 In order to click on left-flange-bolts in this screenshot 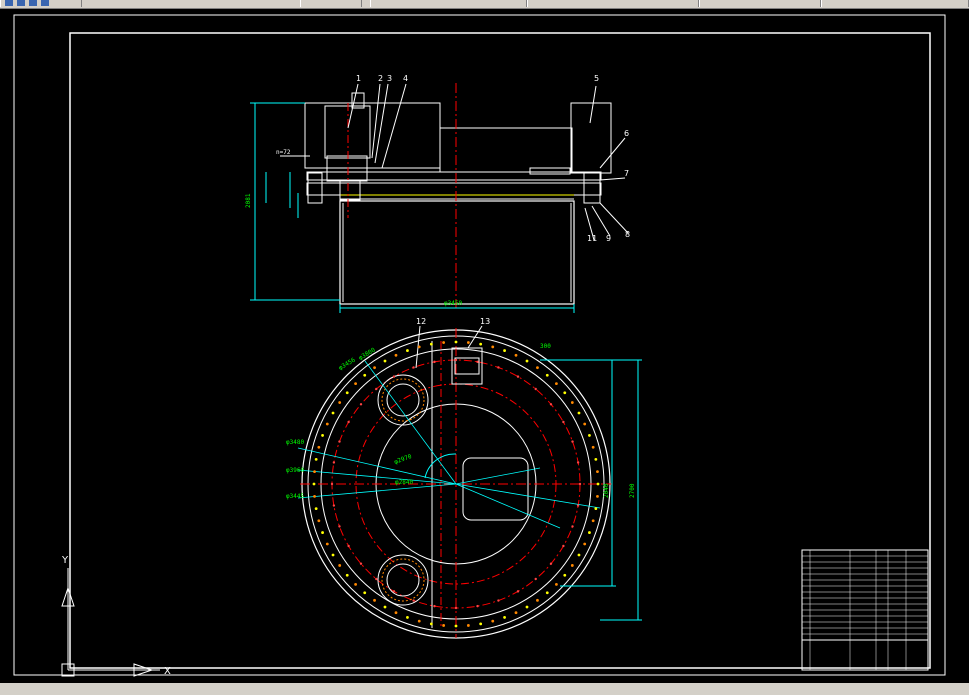, I will do `click(315, 188)`.